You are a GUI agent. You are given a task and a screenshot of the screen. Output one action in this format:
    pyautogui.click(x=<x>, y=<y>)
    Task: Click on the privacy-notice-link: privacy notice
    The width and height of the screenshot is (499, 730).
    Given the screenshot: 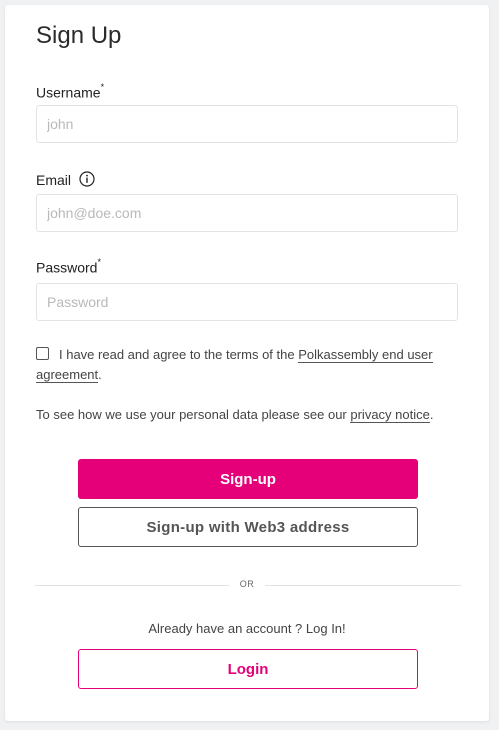 What is the action you would take?
    pyautogui.click(x=390, y=415)
    